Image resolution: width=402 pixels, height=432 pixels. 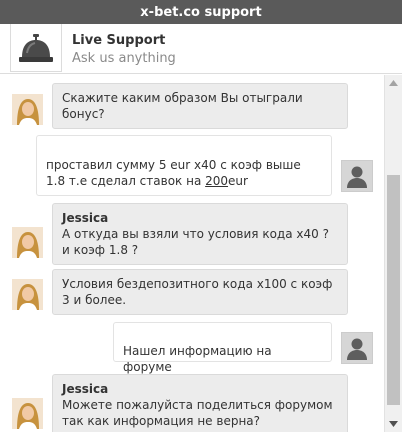 What do you see at coordinates (393, 424) in the screenshot?
I see `scroll-down-arrow-icon` at bounding box center [393, 424].